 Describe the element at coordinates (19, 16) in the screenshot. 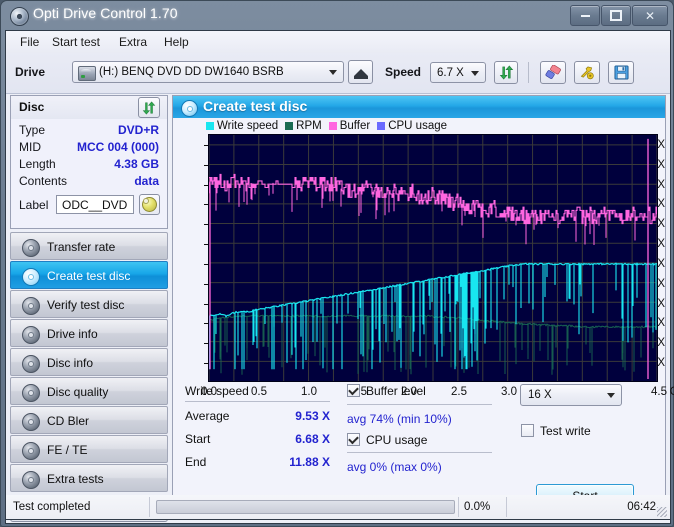

I see `app-disc-icon` at that location.